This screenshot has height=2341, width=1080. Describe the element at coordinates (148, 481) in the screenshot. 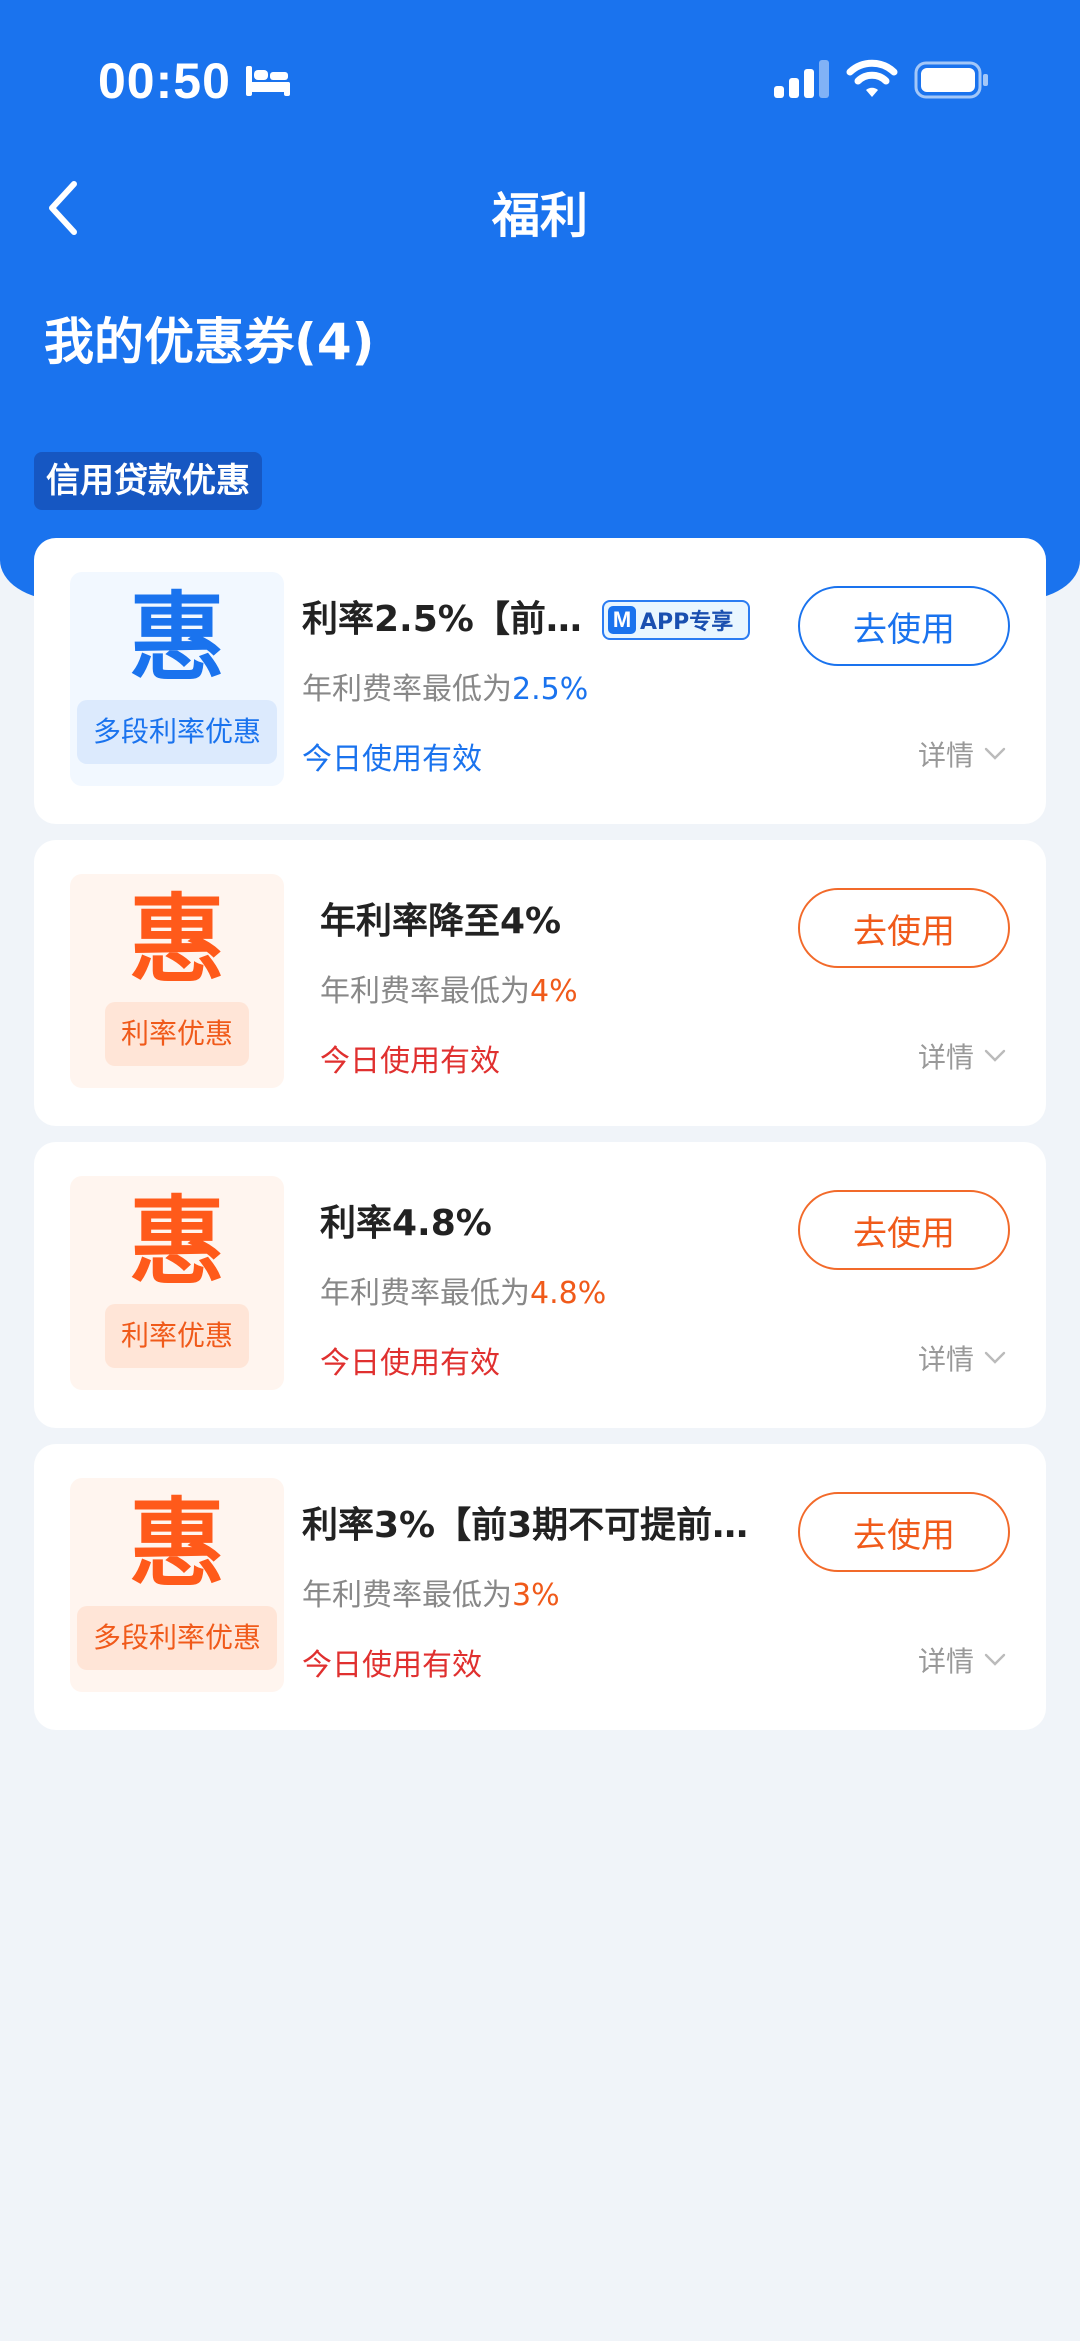

I see `category-tag-credit-loan: 信用贷款优惠` at that location.